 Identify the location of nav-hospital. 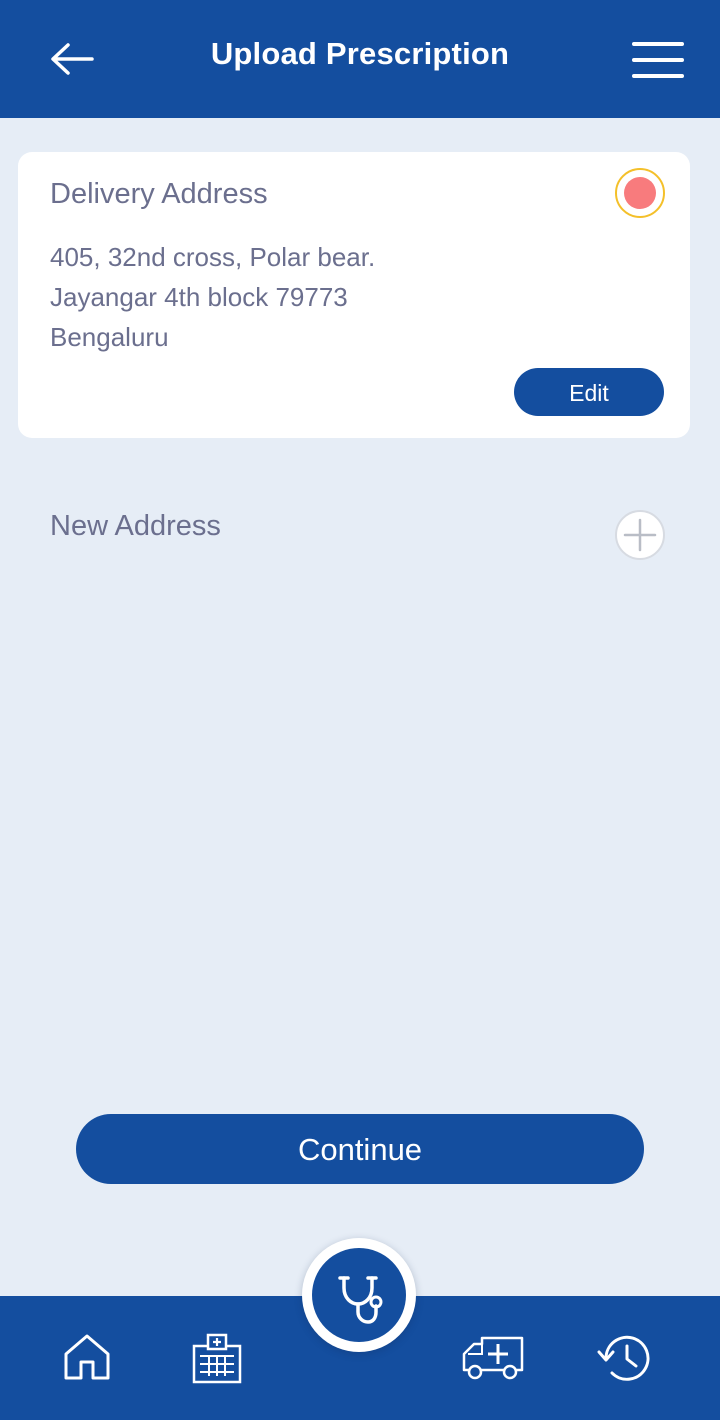
(217, 1360).